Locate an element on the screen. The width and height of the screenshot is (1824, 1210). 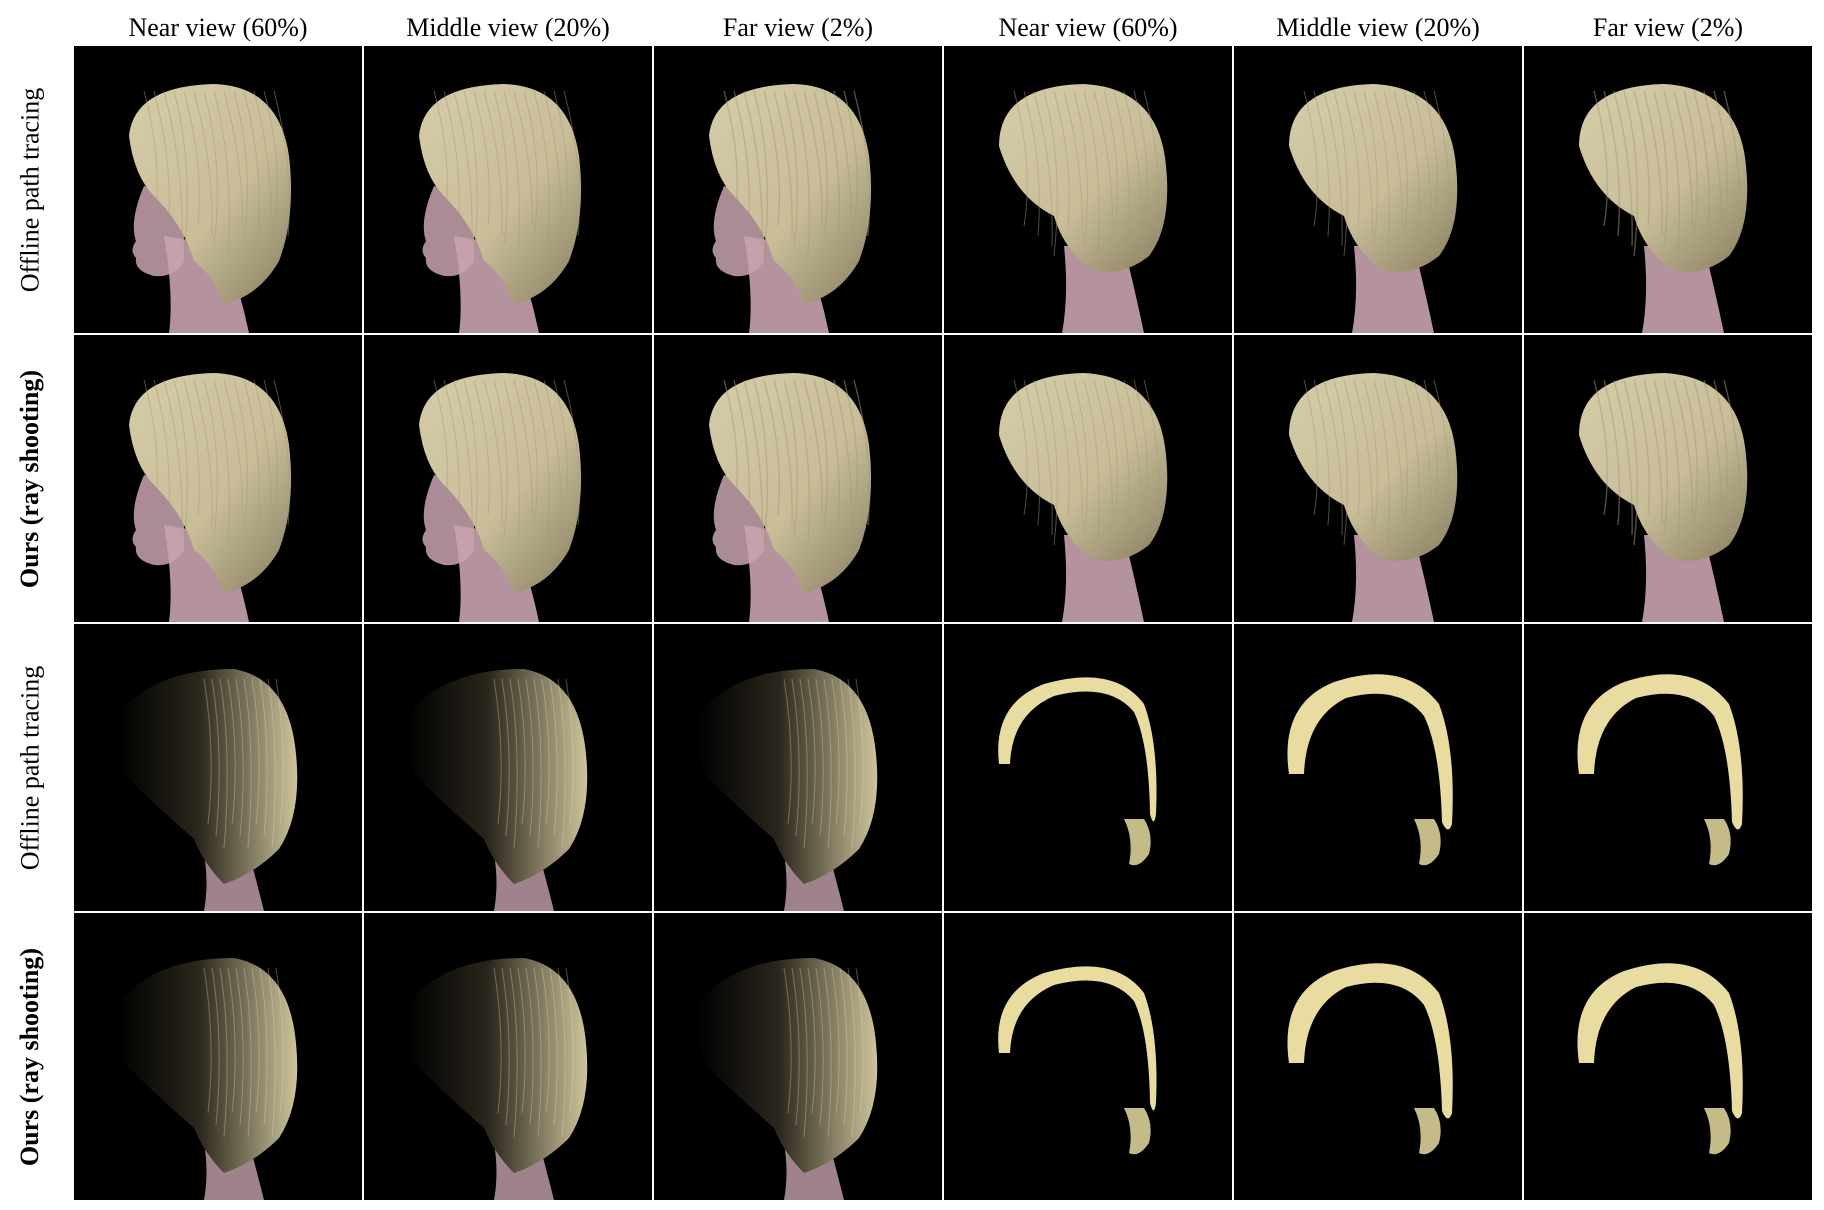
render-cell-r1-c5 is located at coordinates (1378, 189).